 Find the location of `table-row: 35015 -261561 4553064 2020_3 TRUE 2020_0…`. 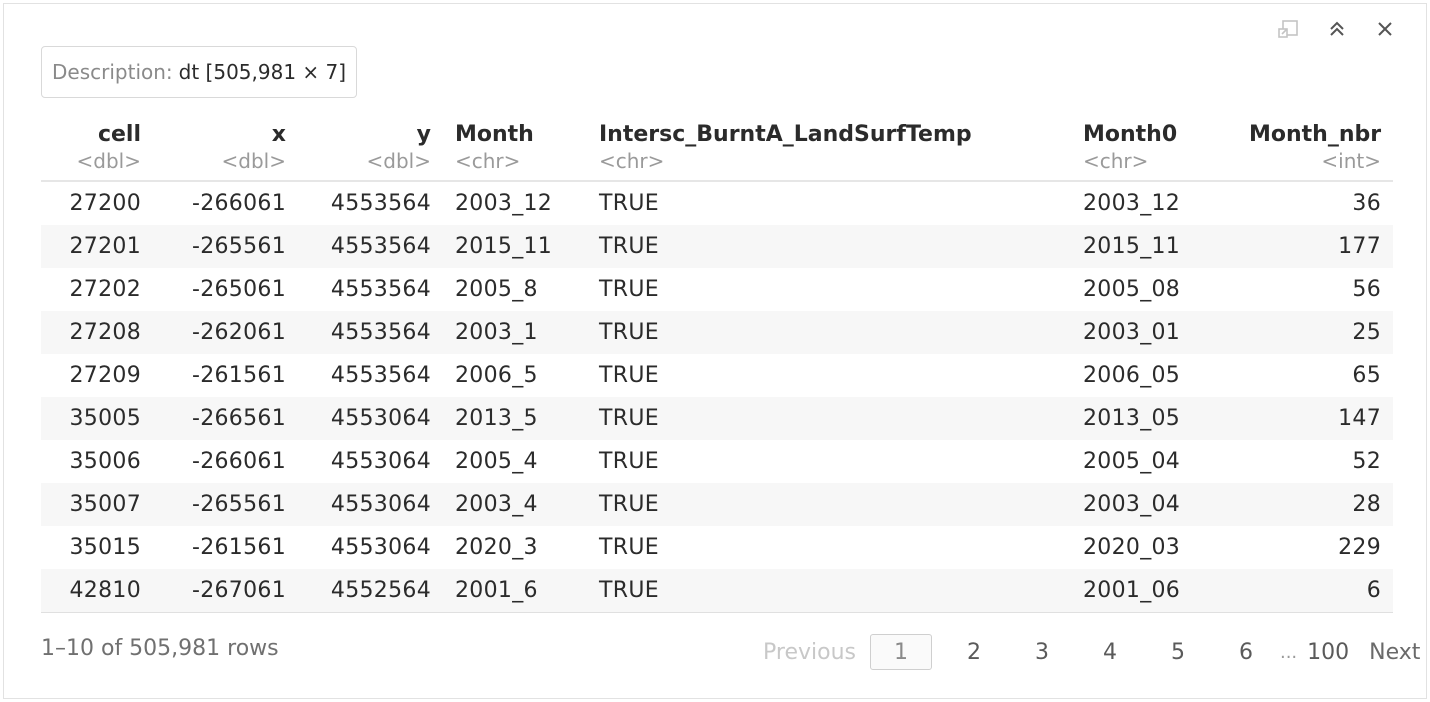

table-row: 35015 -261561 4553064 2020_3 TRUE 2020_0… is located at coordinates (717, 547).